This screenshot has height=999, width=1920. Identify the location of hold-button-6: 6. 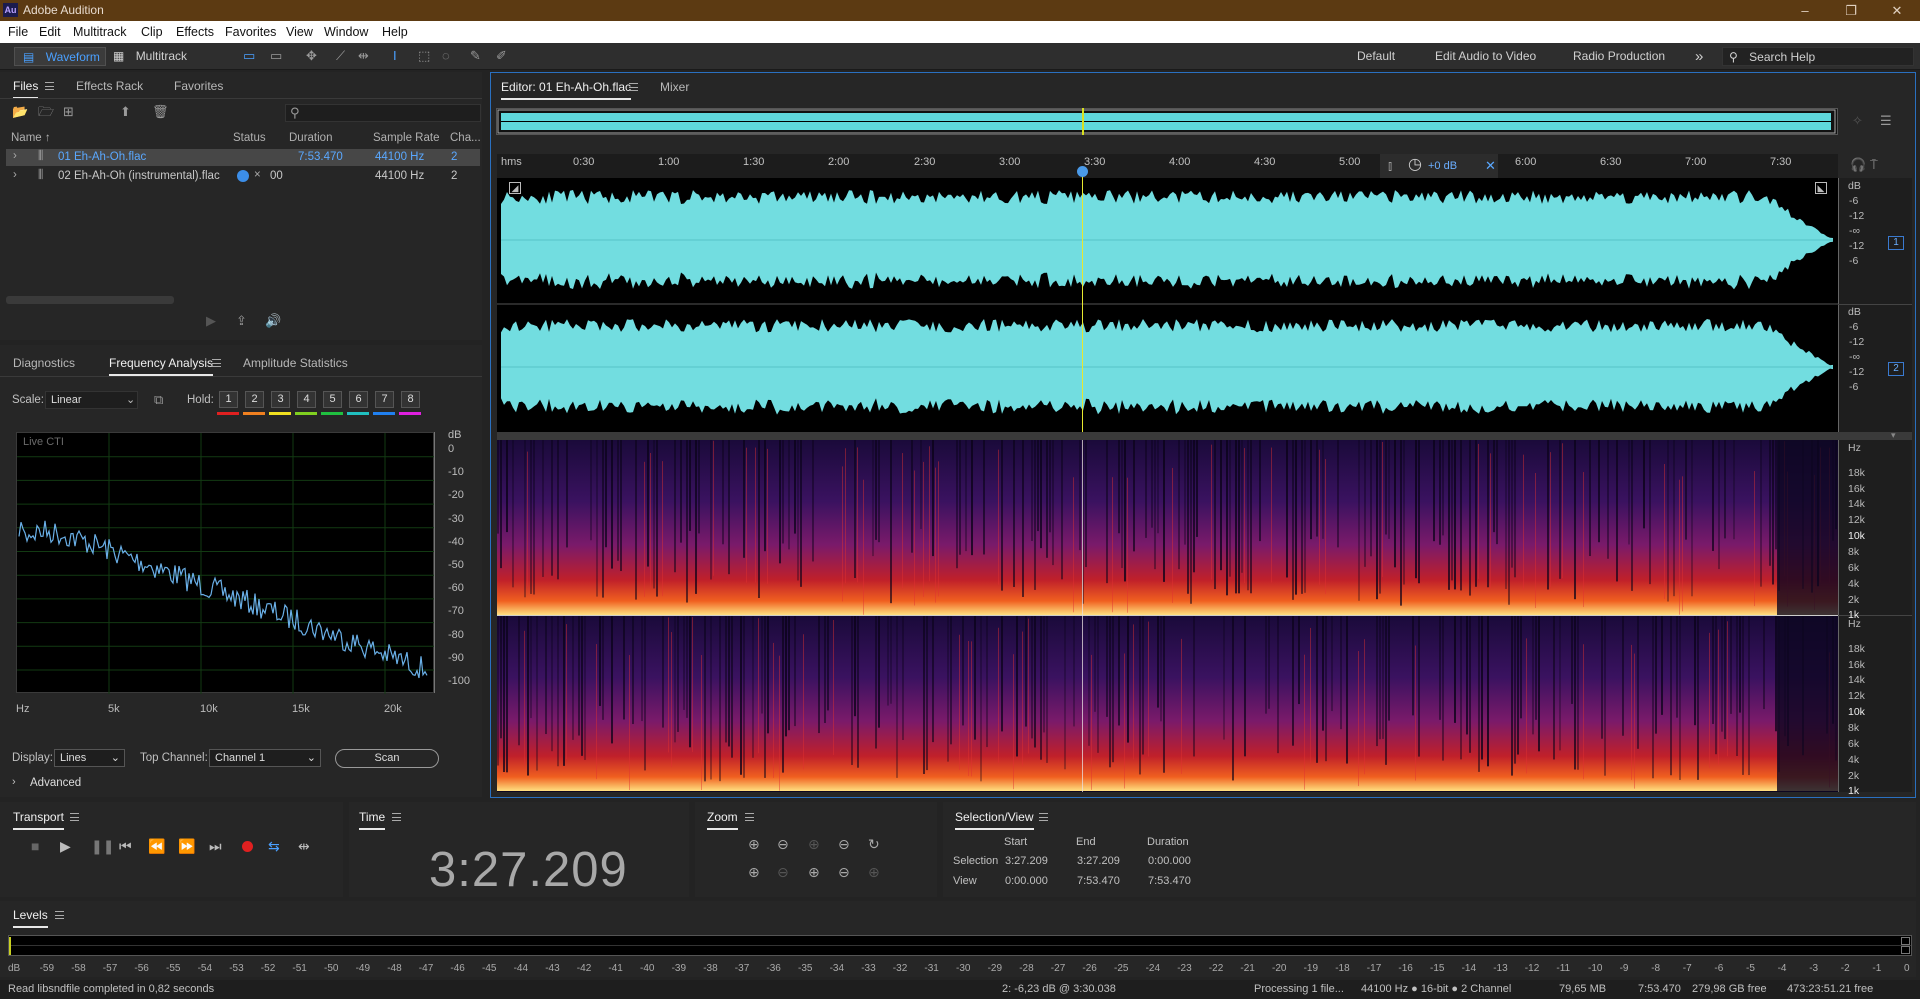
(358, 399).